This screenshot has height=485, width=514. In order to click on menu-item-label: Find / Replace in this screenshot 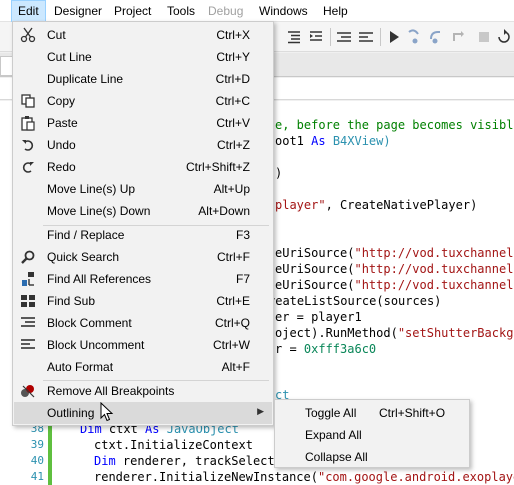, I will do `click(86, 235)`.